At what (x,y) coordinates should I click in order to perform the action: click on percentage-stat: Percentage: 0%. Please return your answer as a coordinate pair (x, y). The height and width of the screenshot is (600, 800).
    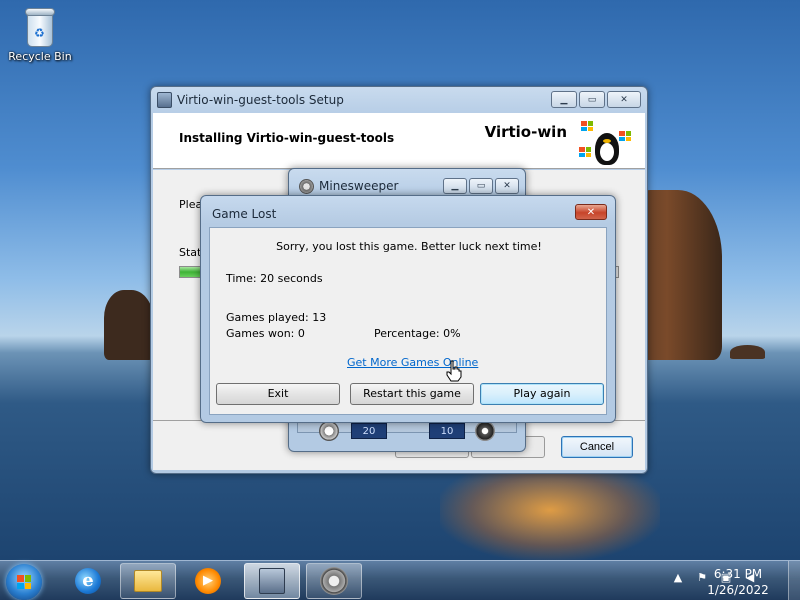
    Looking at the image, I should click on (417, 333).